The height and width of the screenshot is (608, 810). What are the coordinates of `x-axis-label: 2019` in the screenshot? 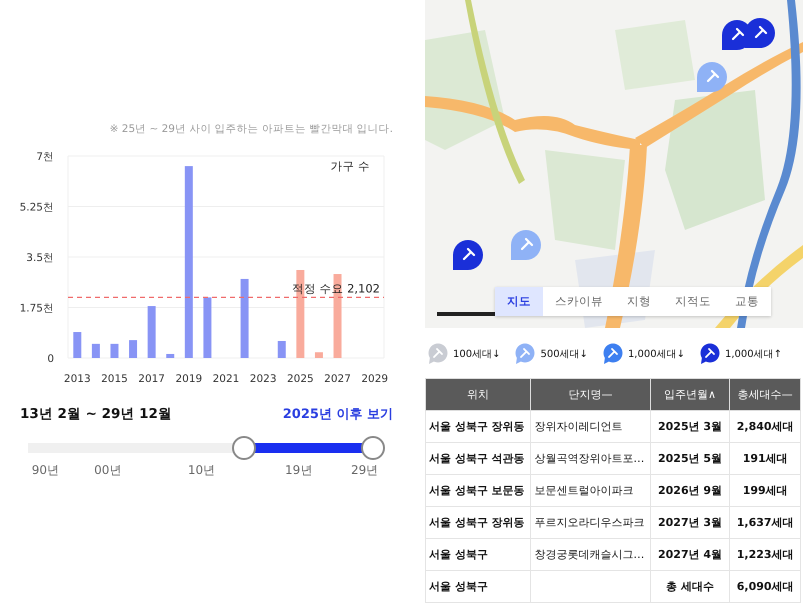 It's located at (188, 379).